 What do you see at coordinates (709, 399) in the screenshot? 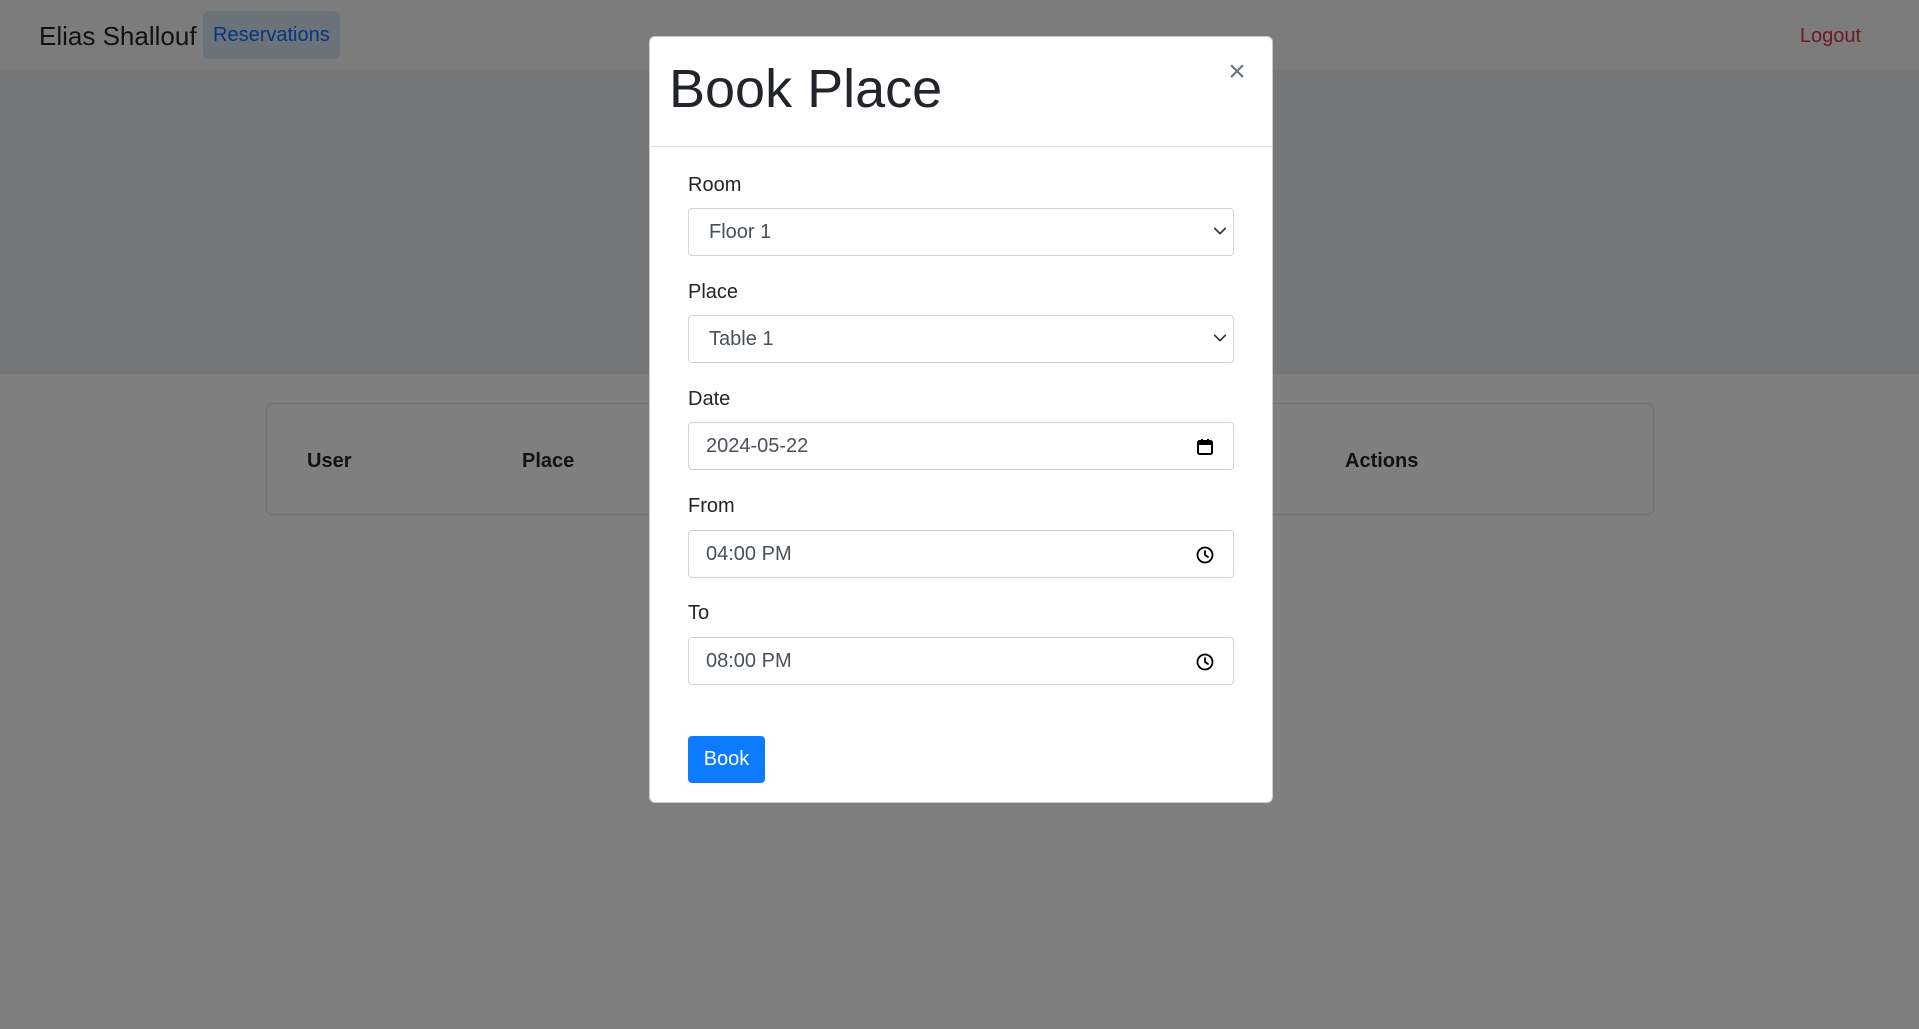
I see `date-label: Date` at bounding box center [709, 399].